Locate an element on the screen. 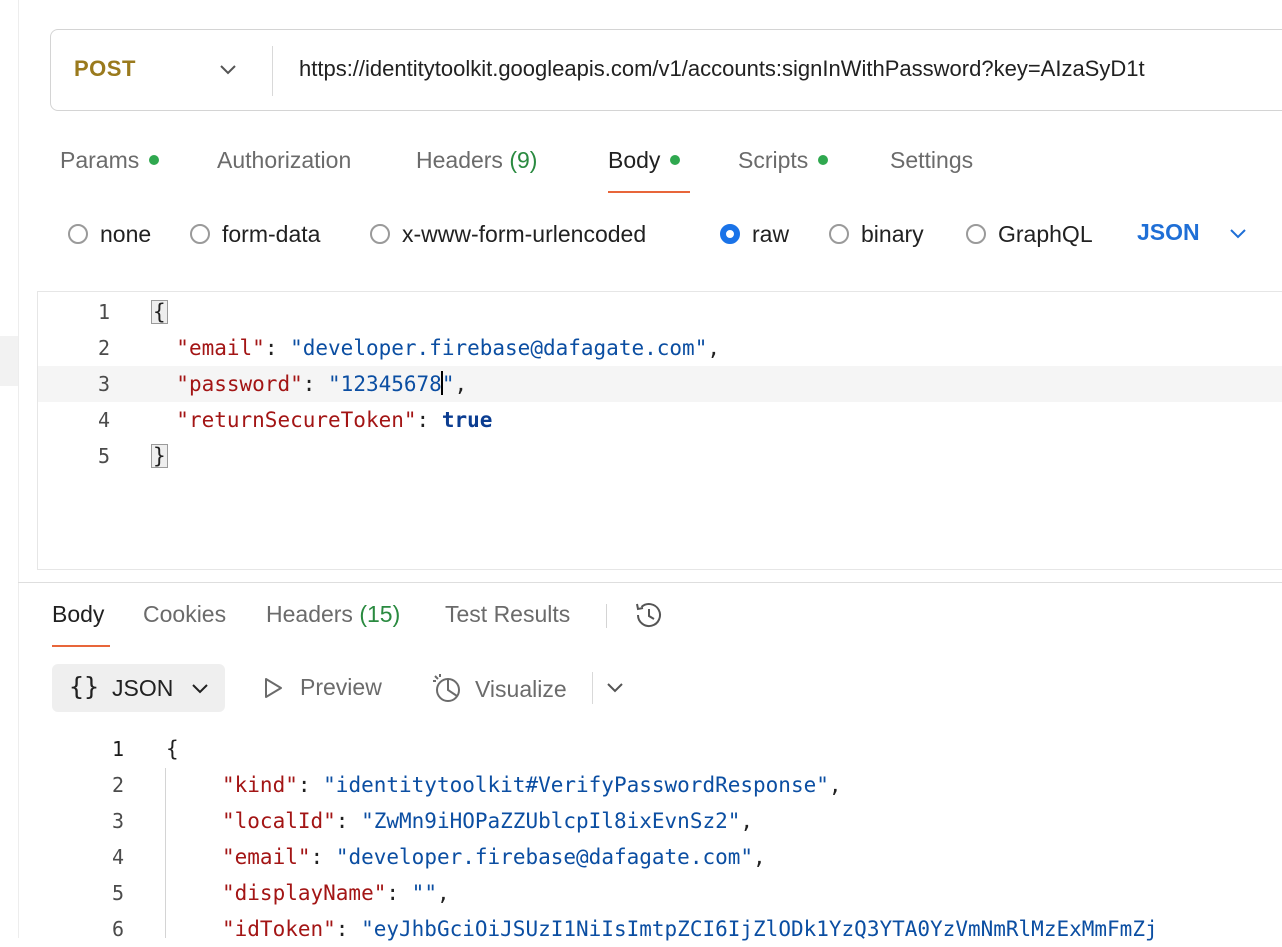 This screenshot has width=1282, height=947. code-line: 5 "displayName": "", is located at coordinates (641, 893).